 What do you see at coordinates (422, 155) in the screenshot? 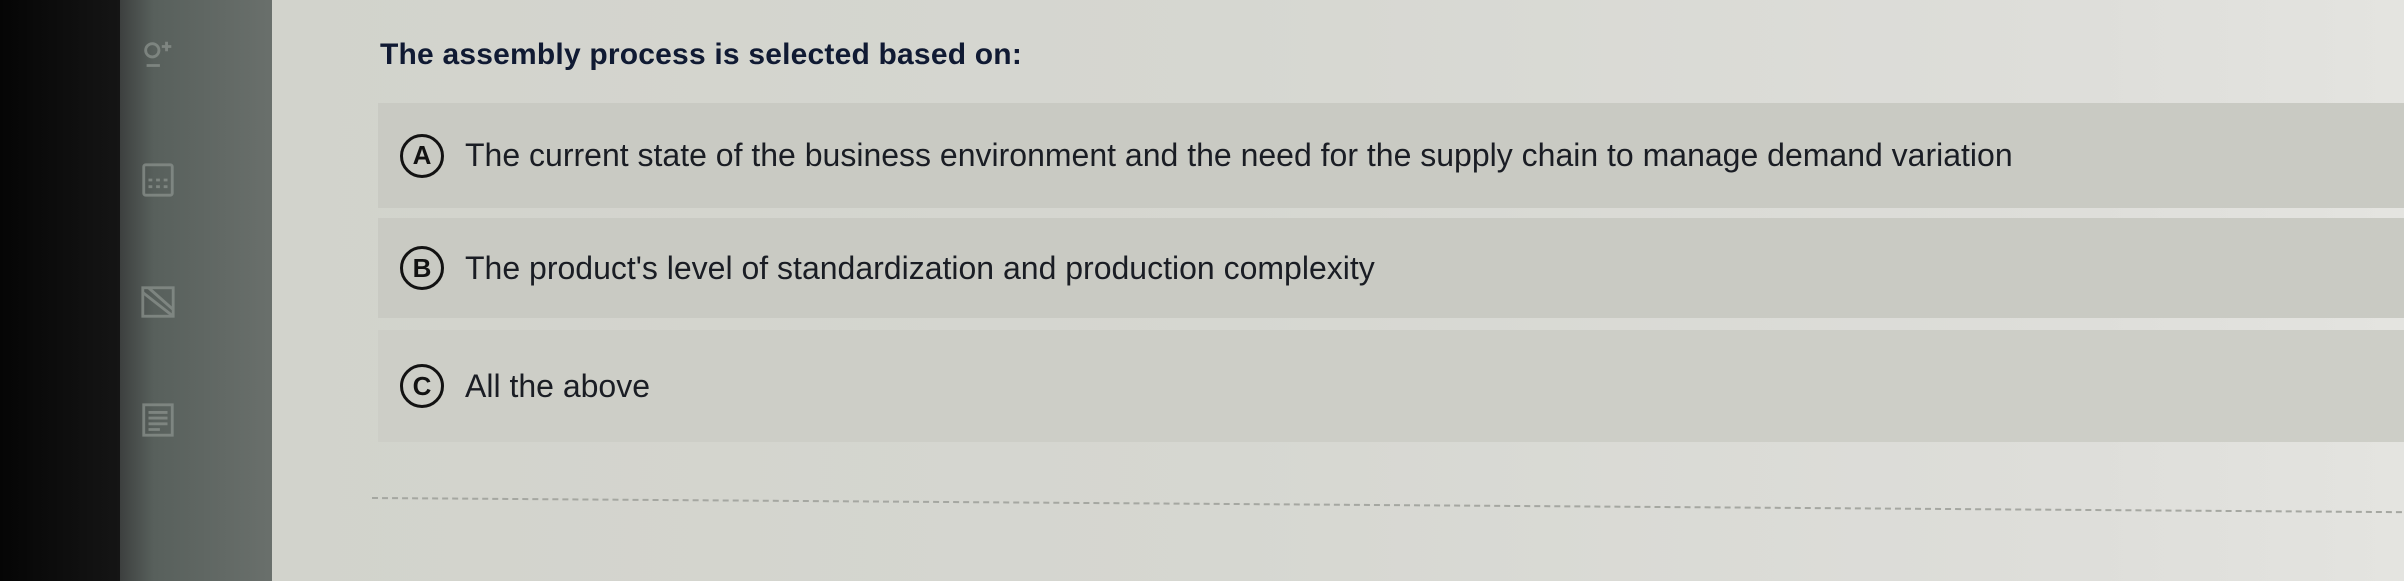
I see `option-letter: A` at bounding box center [422, 155].